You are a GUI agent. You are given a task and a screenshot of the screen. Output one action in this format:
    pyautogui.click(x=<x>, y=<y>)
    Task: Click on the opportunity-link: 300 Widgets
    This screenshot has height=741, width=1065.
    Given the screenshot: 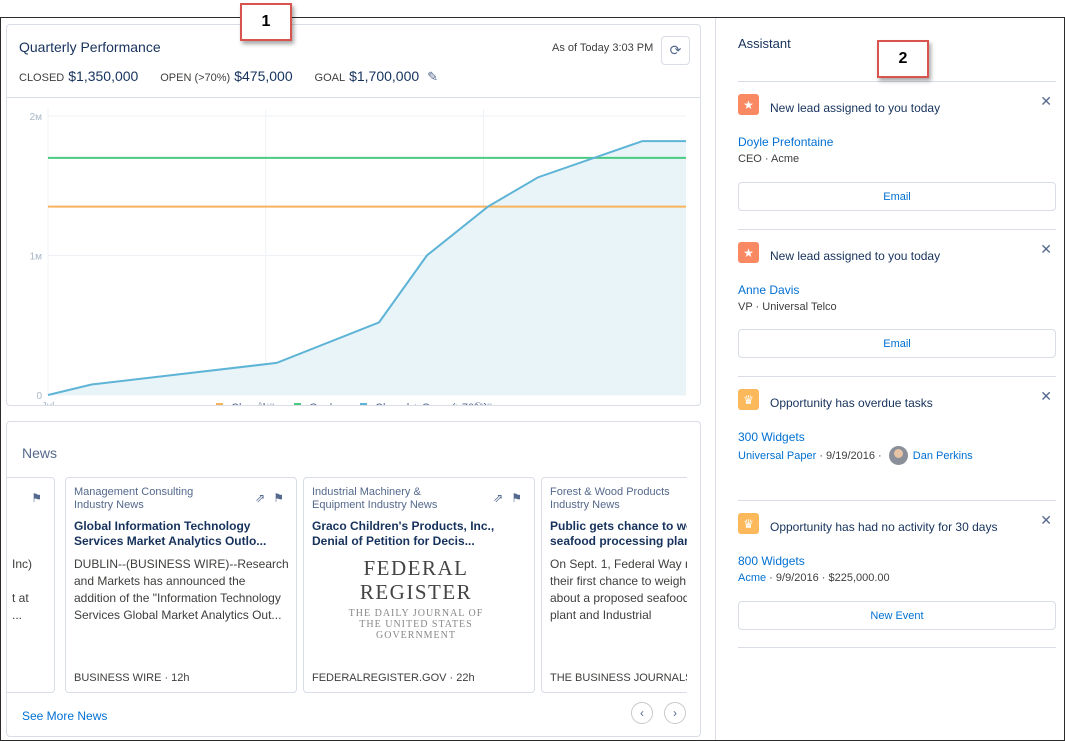 What is the action you would take?
    pyautogui.click(x=771, y=437)
    